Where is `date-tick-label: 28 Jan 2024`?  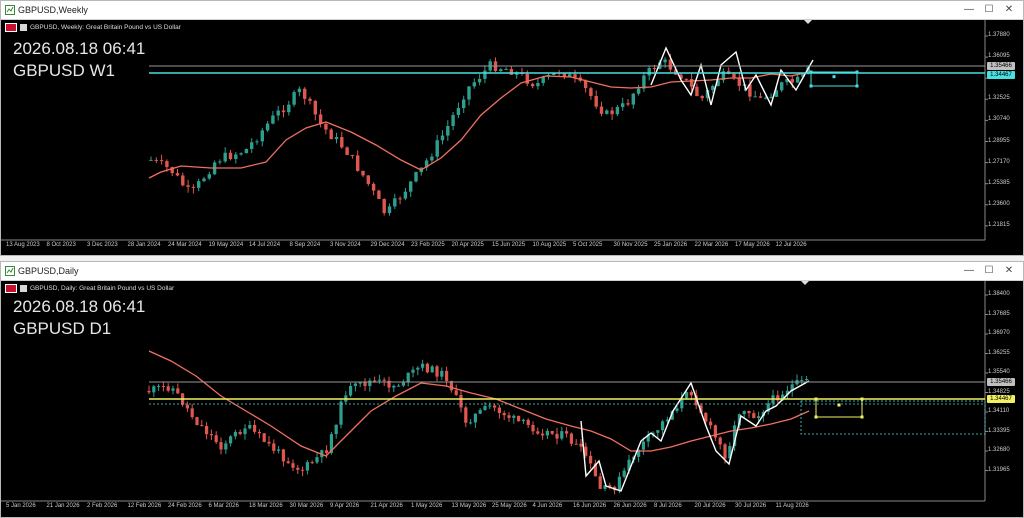 date-tick-label: 28 Jan 2024 is located at coordinates (144, 245).